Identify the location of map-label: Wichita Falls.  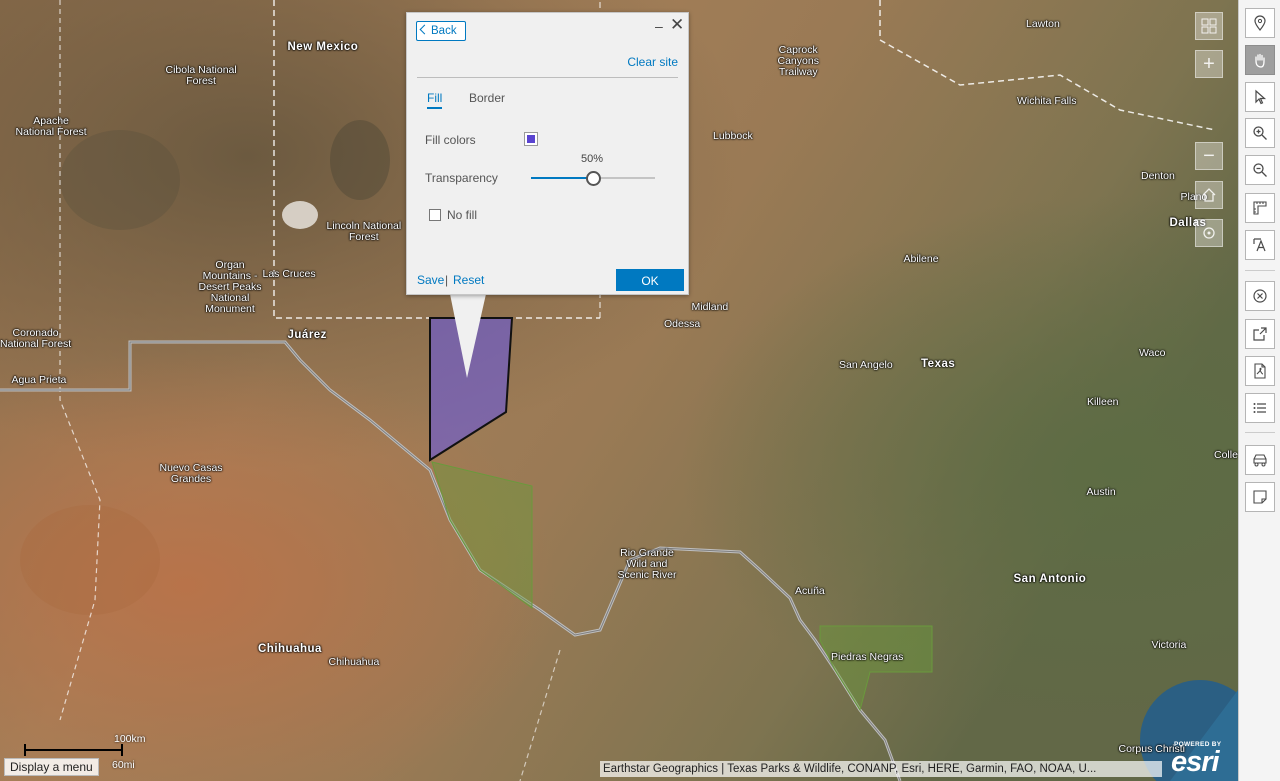
(1047, 101).